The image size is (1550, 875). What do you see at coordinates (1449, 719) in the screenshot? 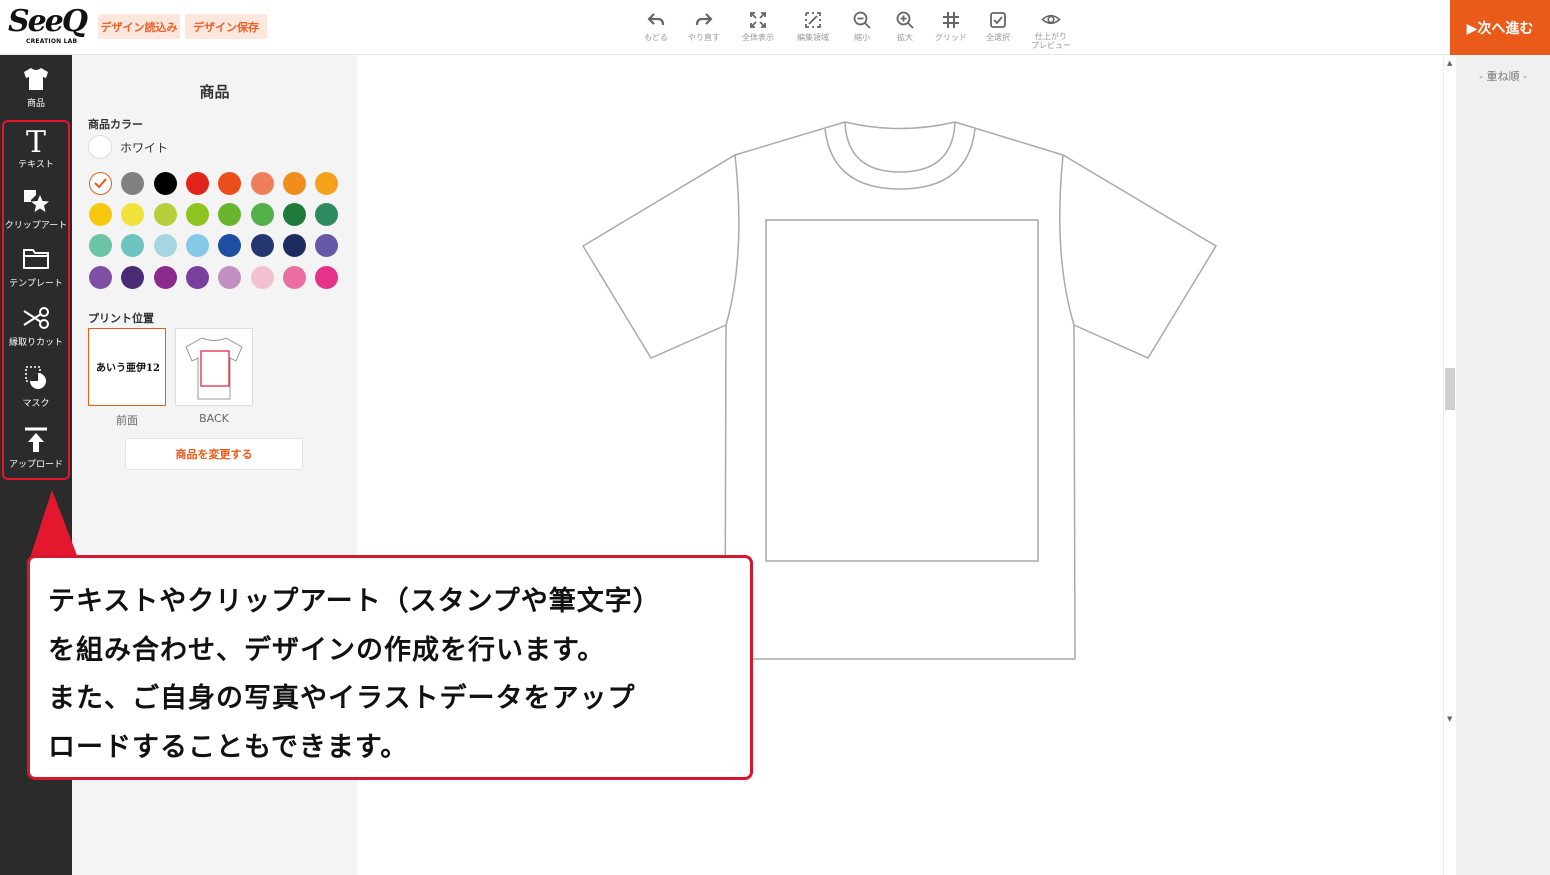
I see `scroll-down-icon: ▼` at bounding box center [1449, 719].